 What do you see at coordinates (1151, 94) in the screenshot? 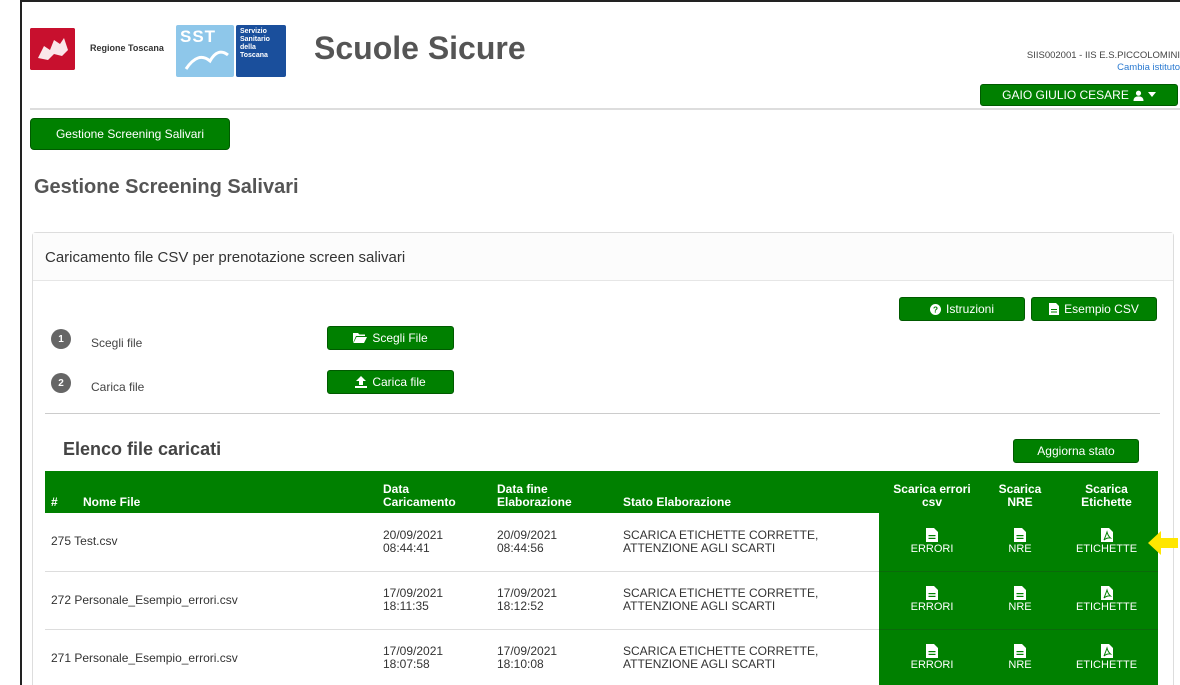
I see `chevron-down-icon` at bounding box center [1151, 94].